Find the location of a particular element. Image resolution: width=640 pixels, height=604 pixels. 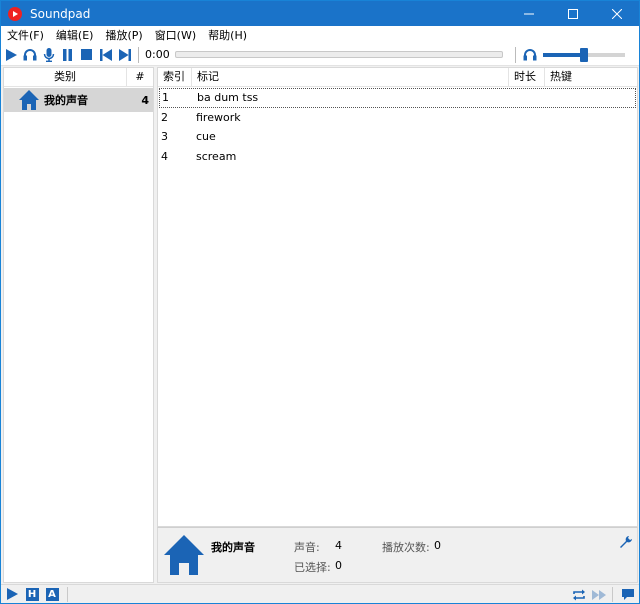

close-icon is located at coordinates (617, 13).